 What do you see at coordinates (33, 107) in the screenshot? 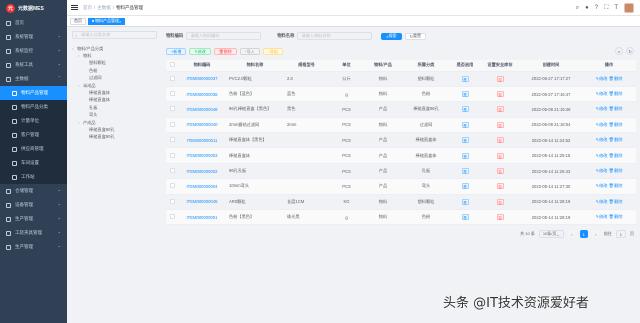
I see `submenu-item-category: 物料产品分类` at bounding box center [33, 107].